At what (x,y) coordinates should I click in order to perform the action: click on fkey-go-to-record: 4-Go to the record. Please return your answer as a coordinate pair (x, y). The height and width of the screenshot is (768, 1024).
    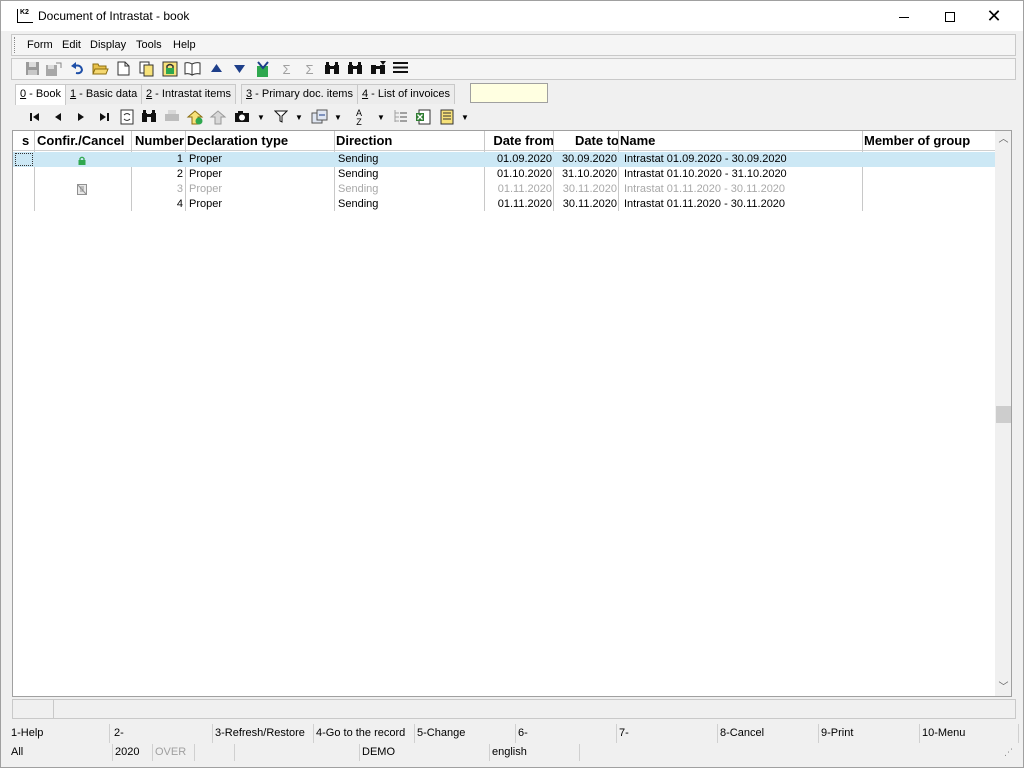
    Looking at the image, I should click on (364, 733).